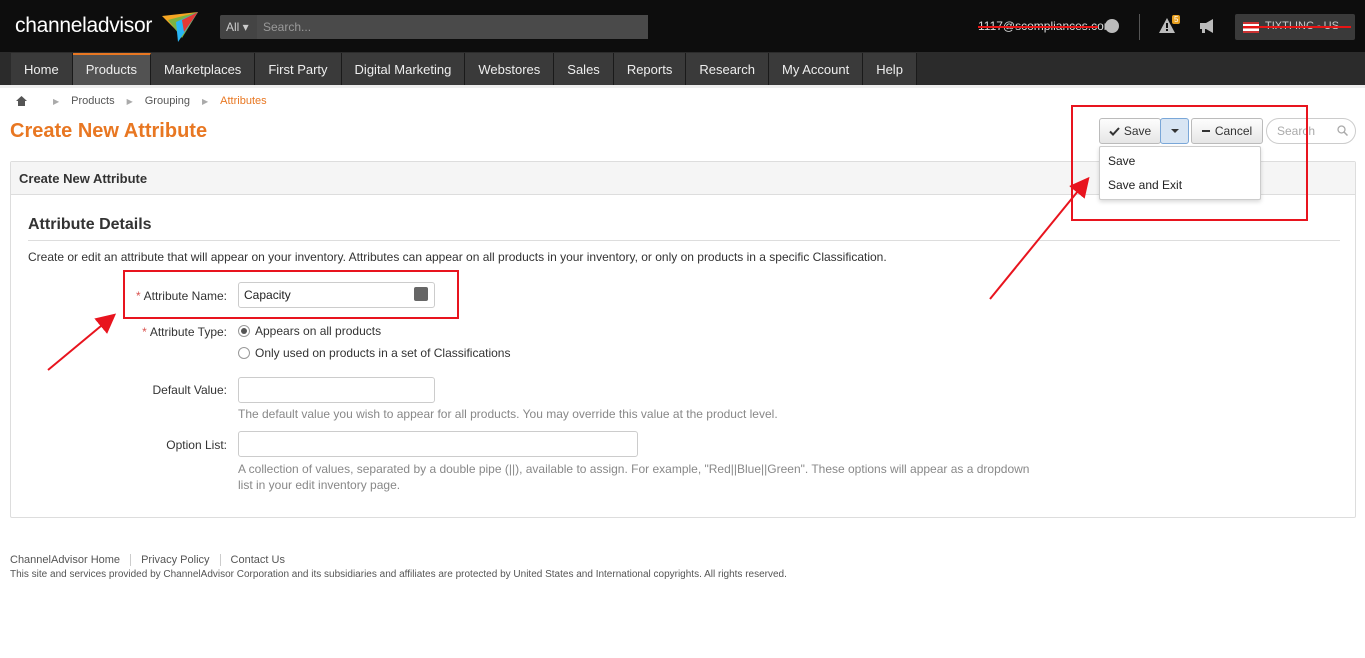 The height and width of the screenshot is (658, 1365). What do you see at coordinates (167, 101) in the screenshot?
I see `breadcrumb-grouping: Grouping` at bounding box center [167, 101].